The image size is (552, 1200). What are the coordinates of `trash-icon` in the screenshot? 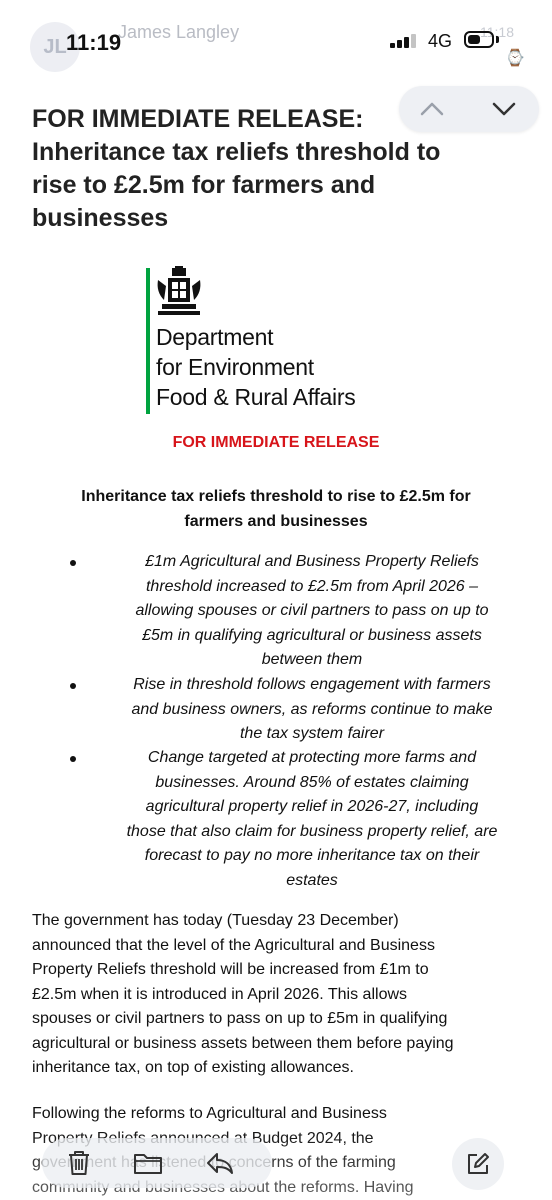 It's located at (79, 1163).